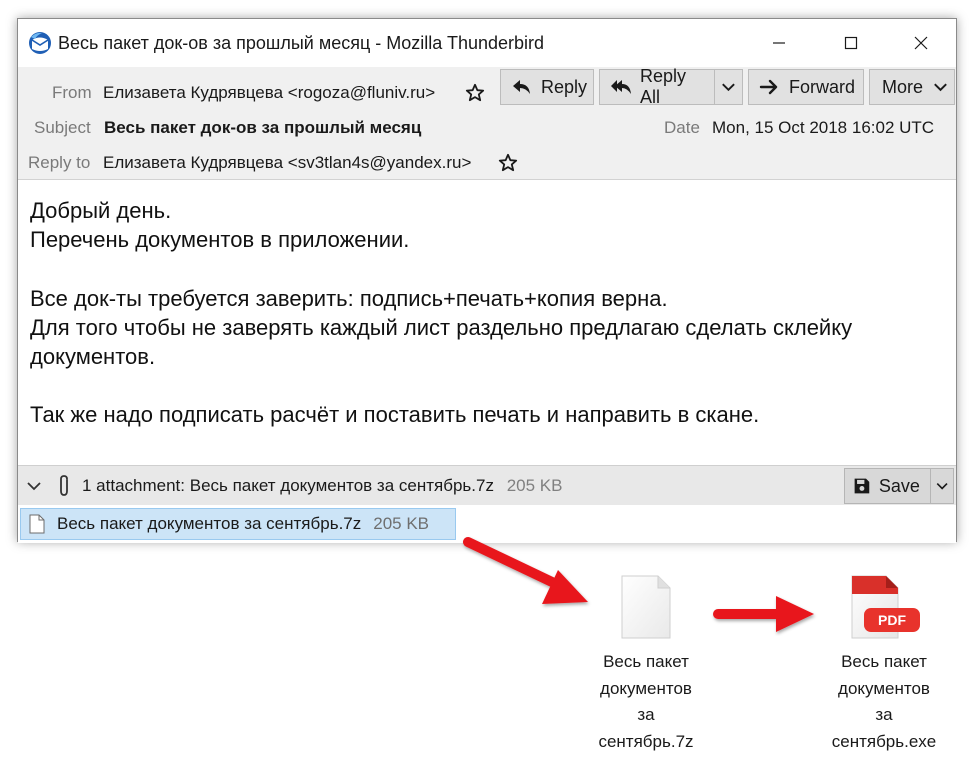 This screenshot has height=770, width=974. What do you see at coordinates (862, 486) in the screenshot?
I see `floppy-disk-icon` at bounding box center [862, 486].